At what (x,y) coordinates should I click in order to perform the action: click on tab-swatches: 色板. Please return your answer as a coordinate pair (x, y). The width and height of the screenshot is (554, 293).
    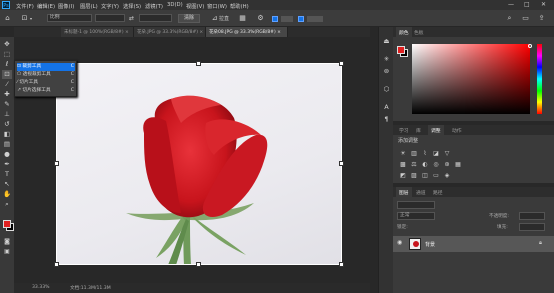
    Looking at the image, I should click on (419, 32).